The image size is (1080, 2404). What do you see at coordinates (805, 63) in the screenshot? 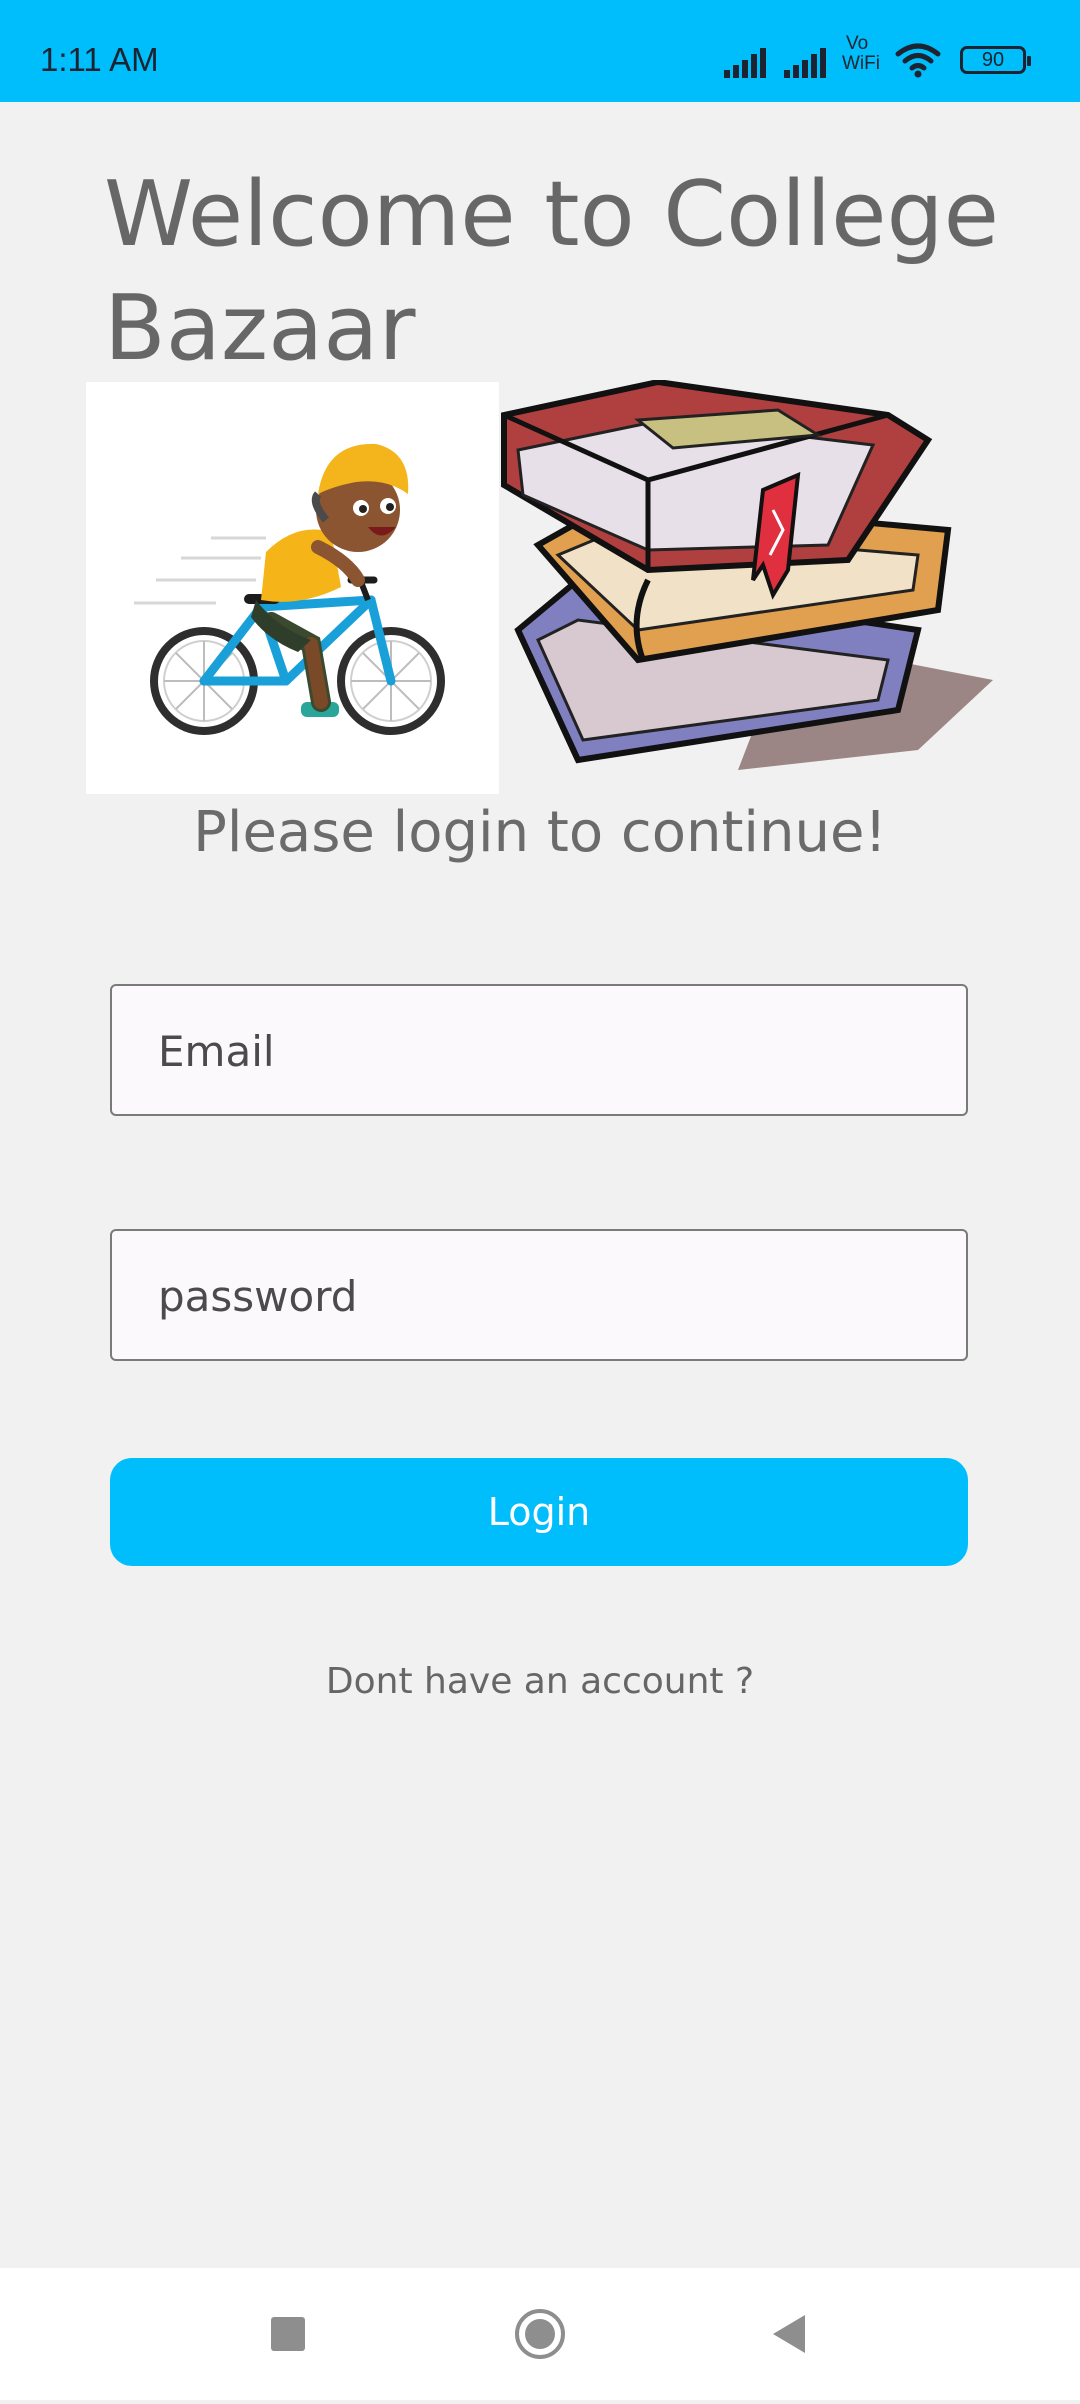
I see `signal-2-icon` at bounding box center [805, 63].